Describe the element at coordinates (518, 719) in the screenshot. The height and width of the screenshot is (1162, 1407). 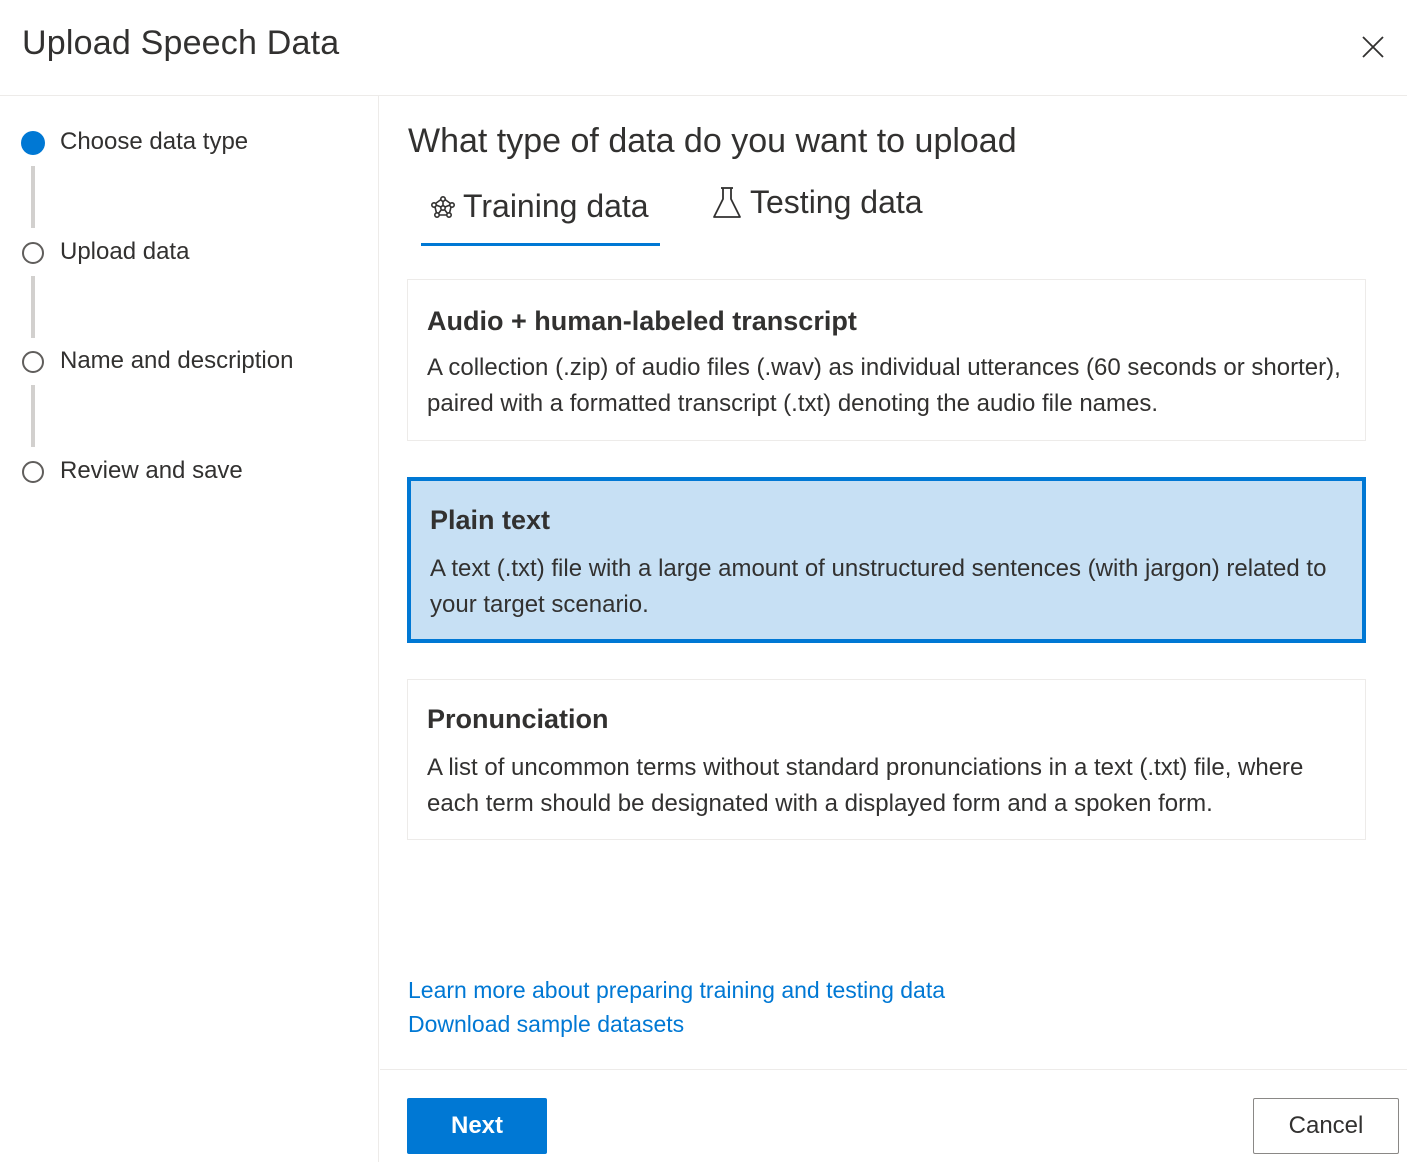
I see `option-title: Pronunciation` at that location.